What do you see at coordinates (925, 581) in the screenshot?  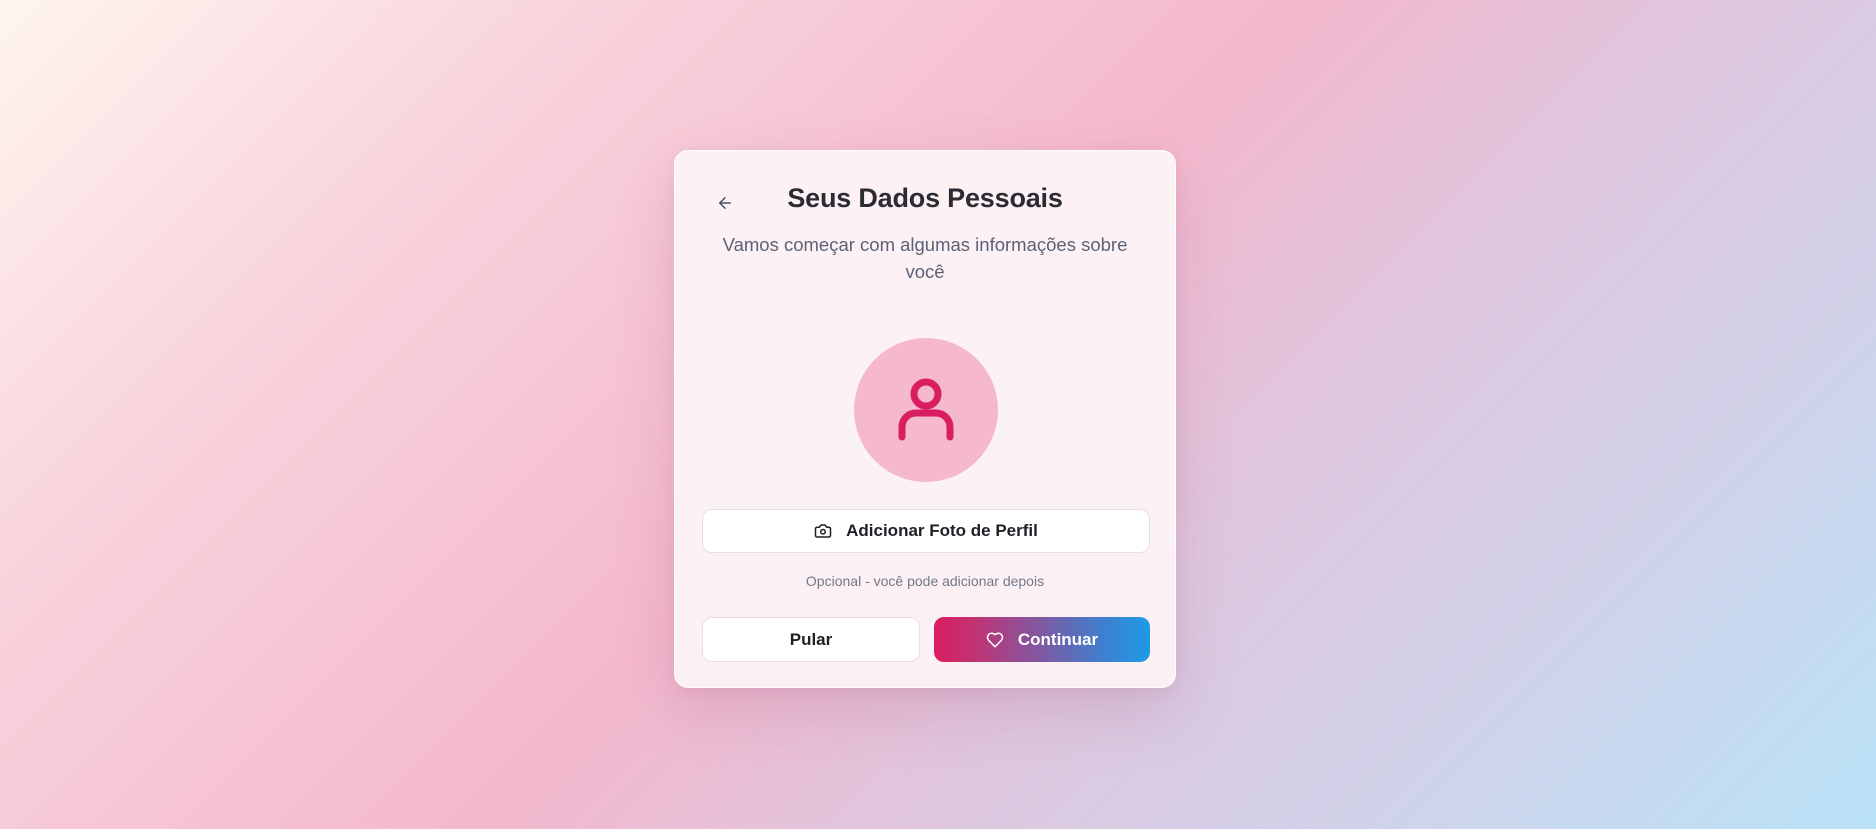 I see `optional-hint: Opcional - você pode adicionar depois` at bounding box center [925, 581].